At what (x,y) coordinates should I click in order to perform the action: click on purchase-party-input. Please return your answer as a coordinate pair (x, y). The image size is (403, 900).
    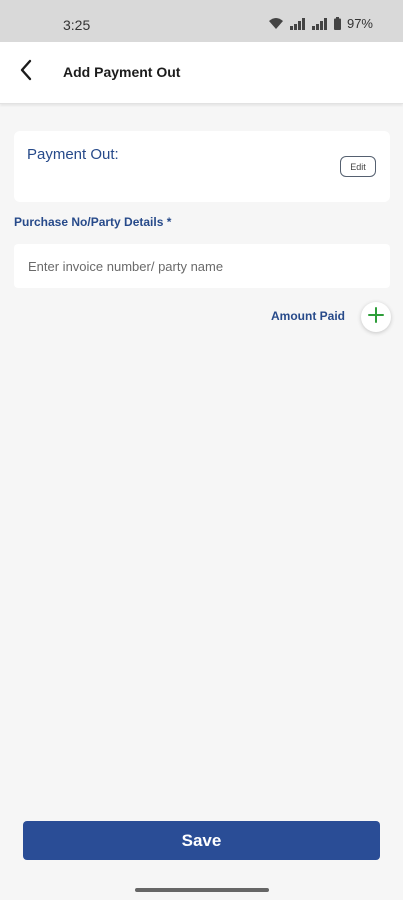
    Looking at the image, I should click on (202, 266).